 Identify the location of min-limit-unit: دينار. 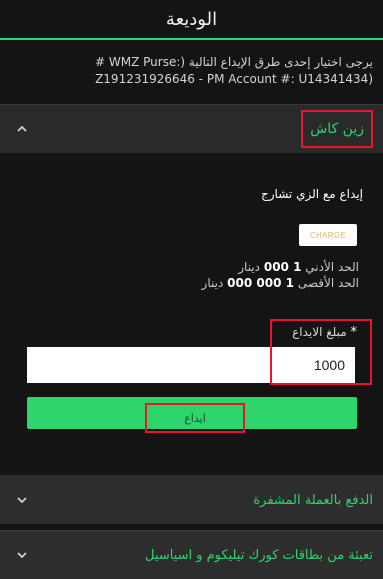
(249, 267).